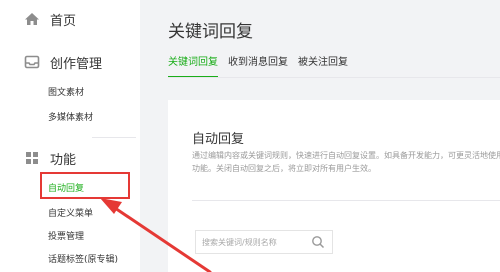  I want to click on tab-follow-reply: 被关注回复, so click(323, 67).